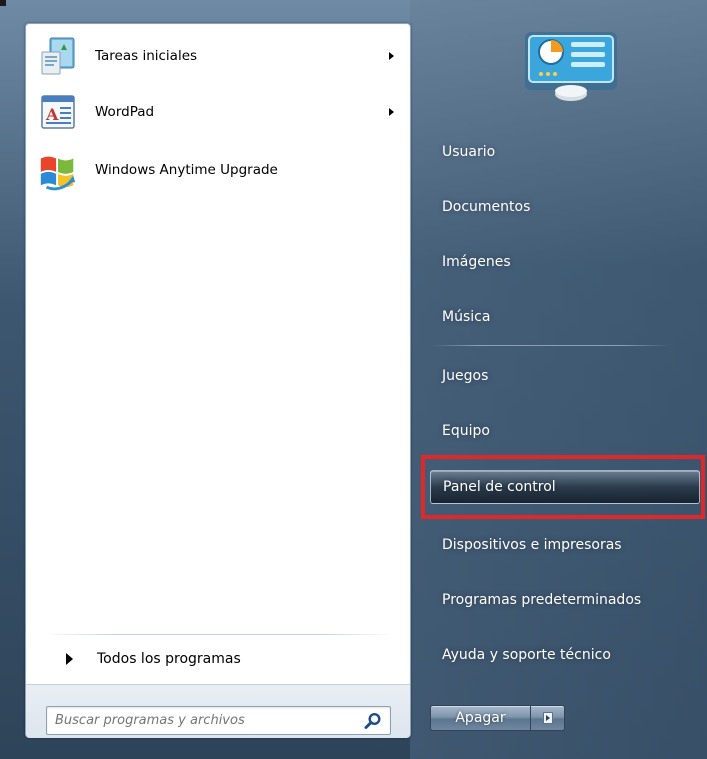 The height and width of the screenshot is (759, 707). I want to click on search-area, so click(218, 711).